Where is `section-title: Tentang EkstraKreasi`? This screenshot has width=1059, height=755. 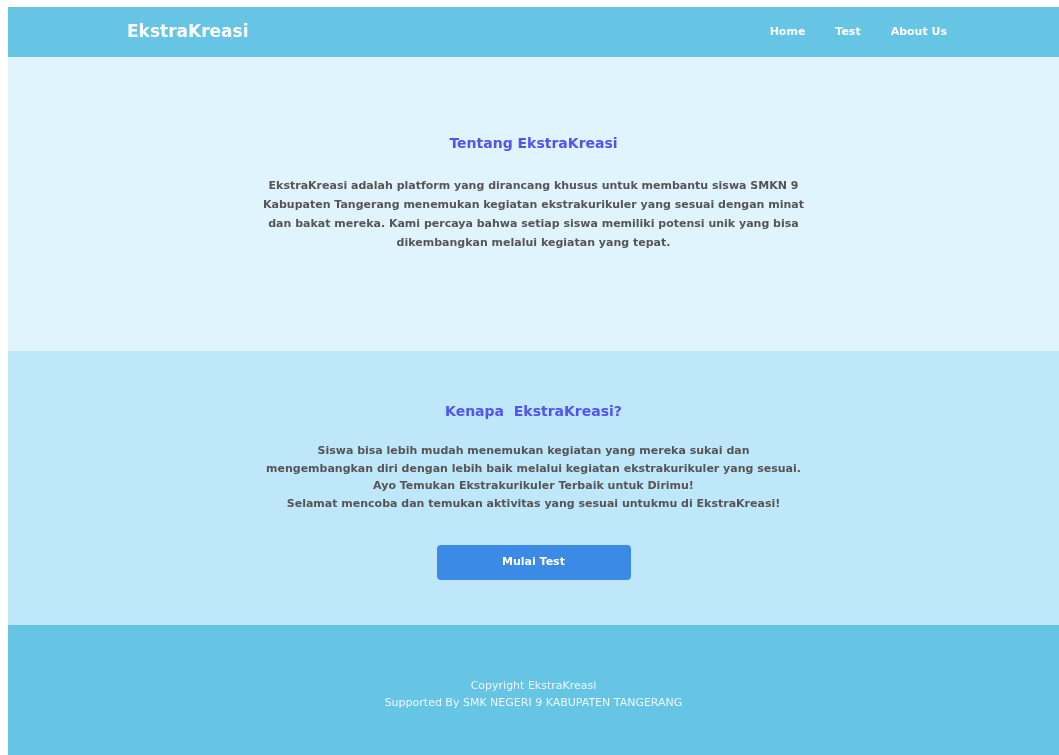 section-title: Tentang EkstraKreasi is located at coordinates (533, 143).